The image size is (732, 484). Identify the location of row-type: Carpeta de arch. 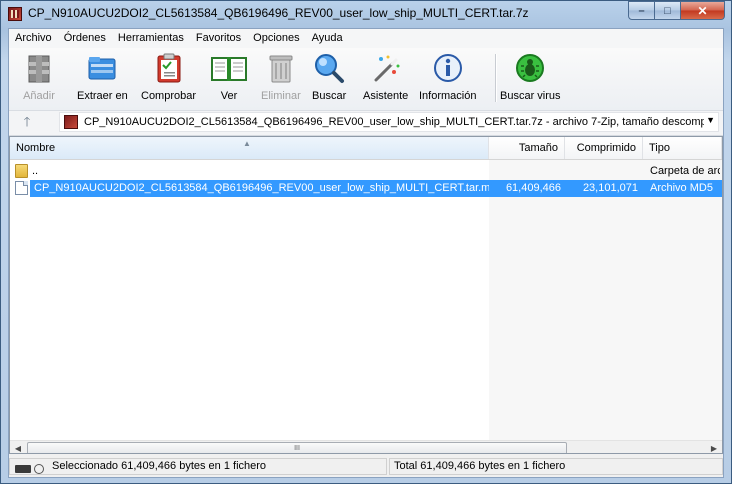
(685, 171).